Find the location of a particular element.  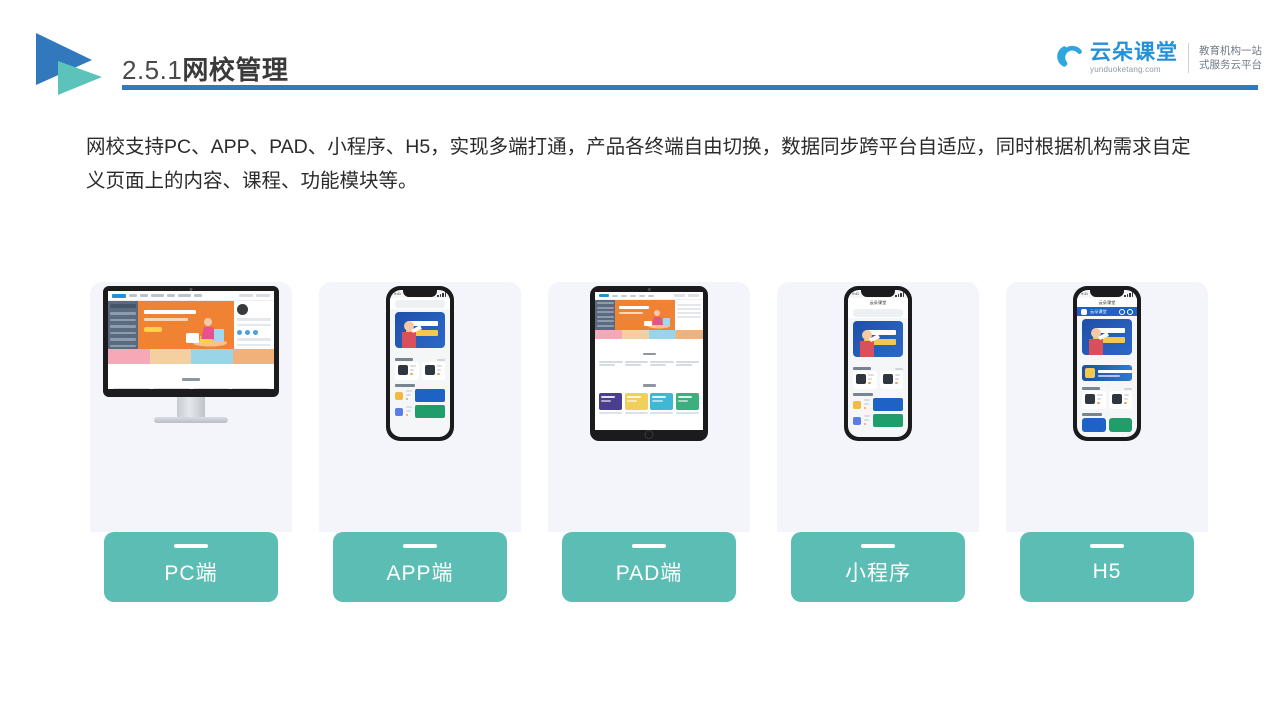

platform-button-h5: H5 is located at coordinates (1107, 567).